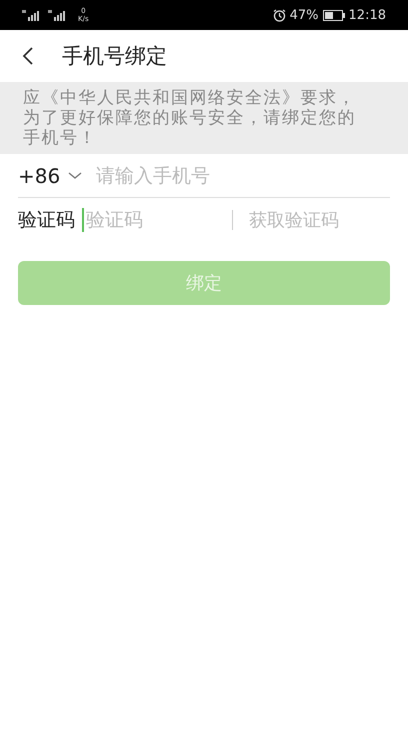 This screenshot has height=745, width=408. Describe the element at coordinates (46, 220) in the screenshot. I see `code-label: 验证码` at that location.